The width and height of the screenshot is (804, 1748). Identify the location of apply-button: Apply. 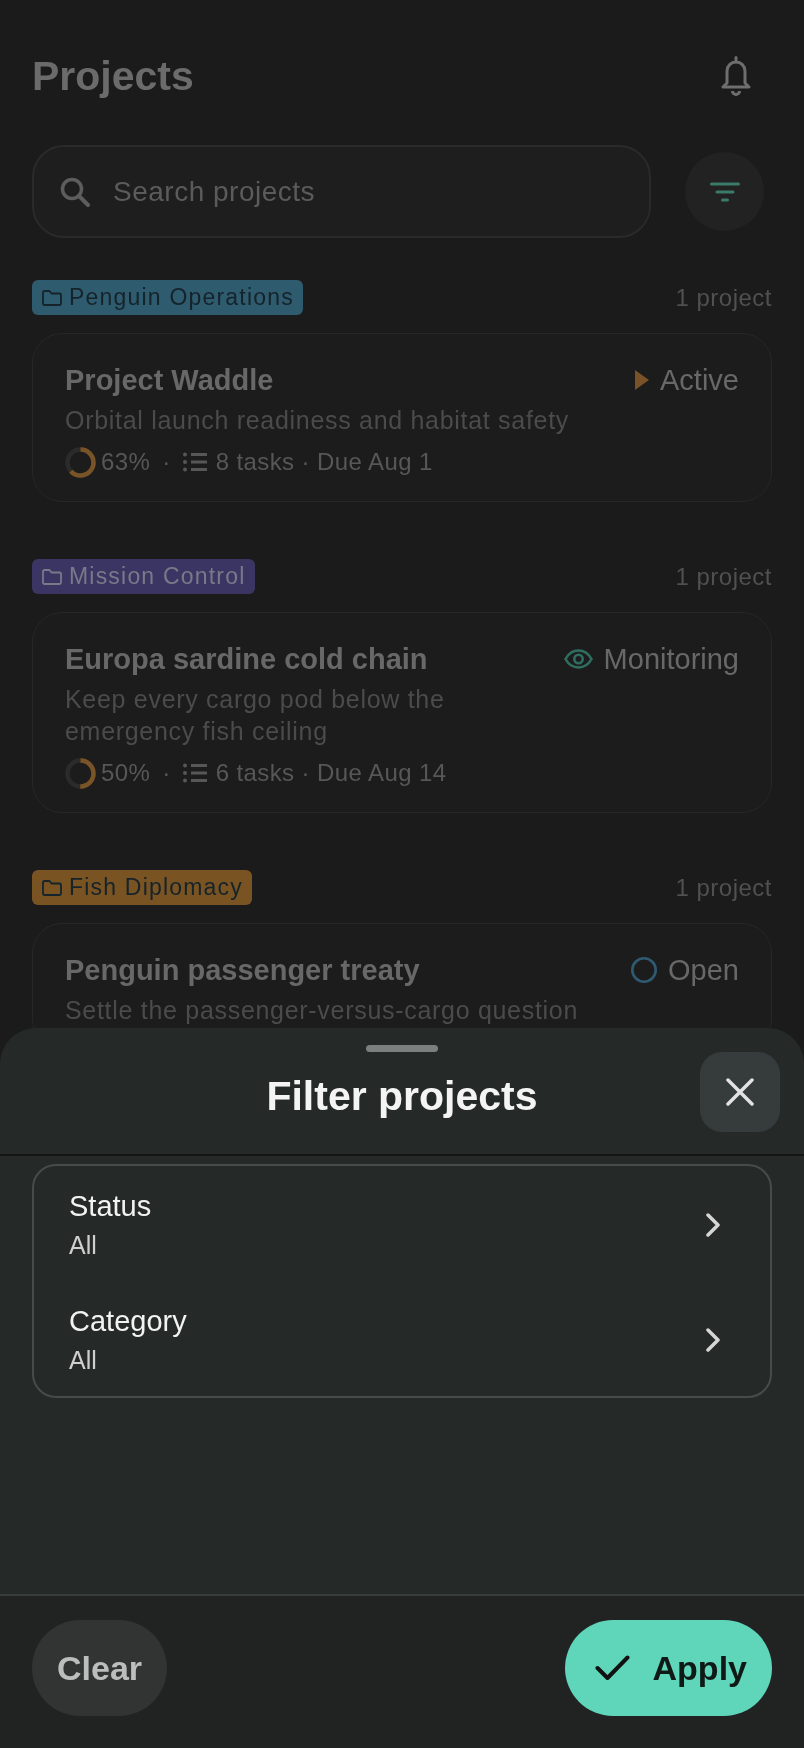
(668, 1668).